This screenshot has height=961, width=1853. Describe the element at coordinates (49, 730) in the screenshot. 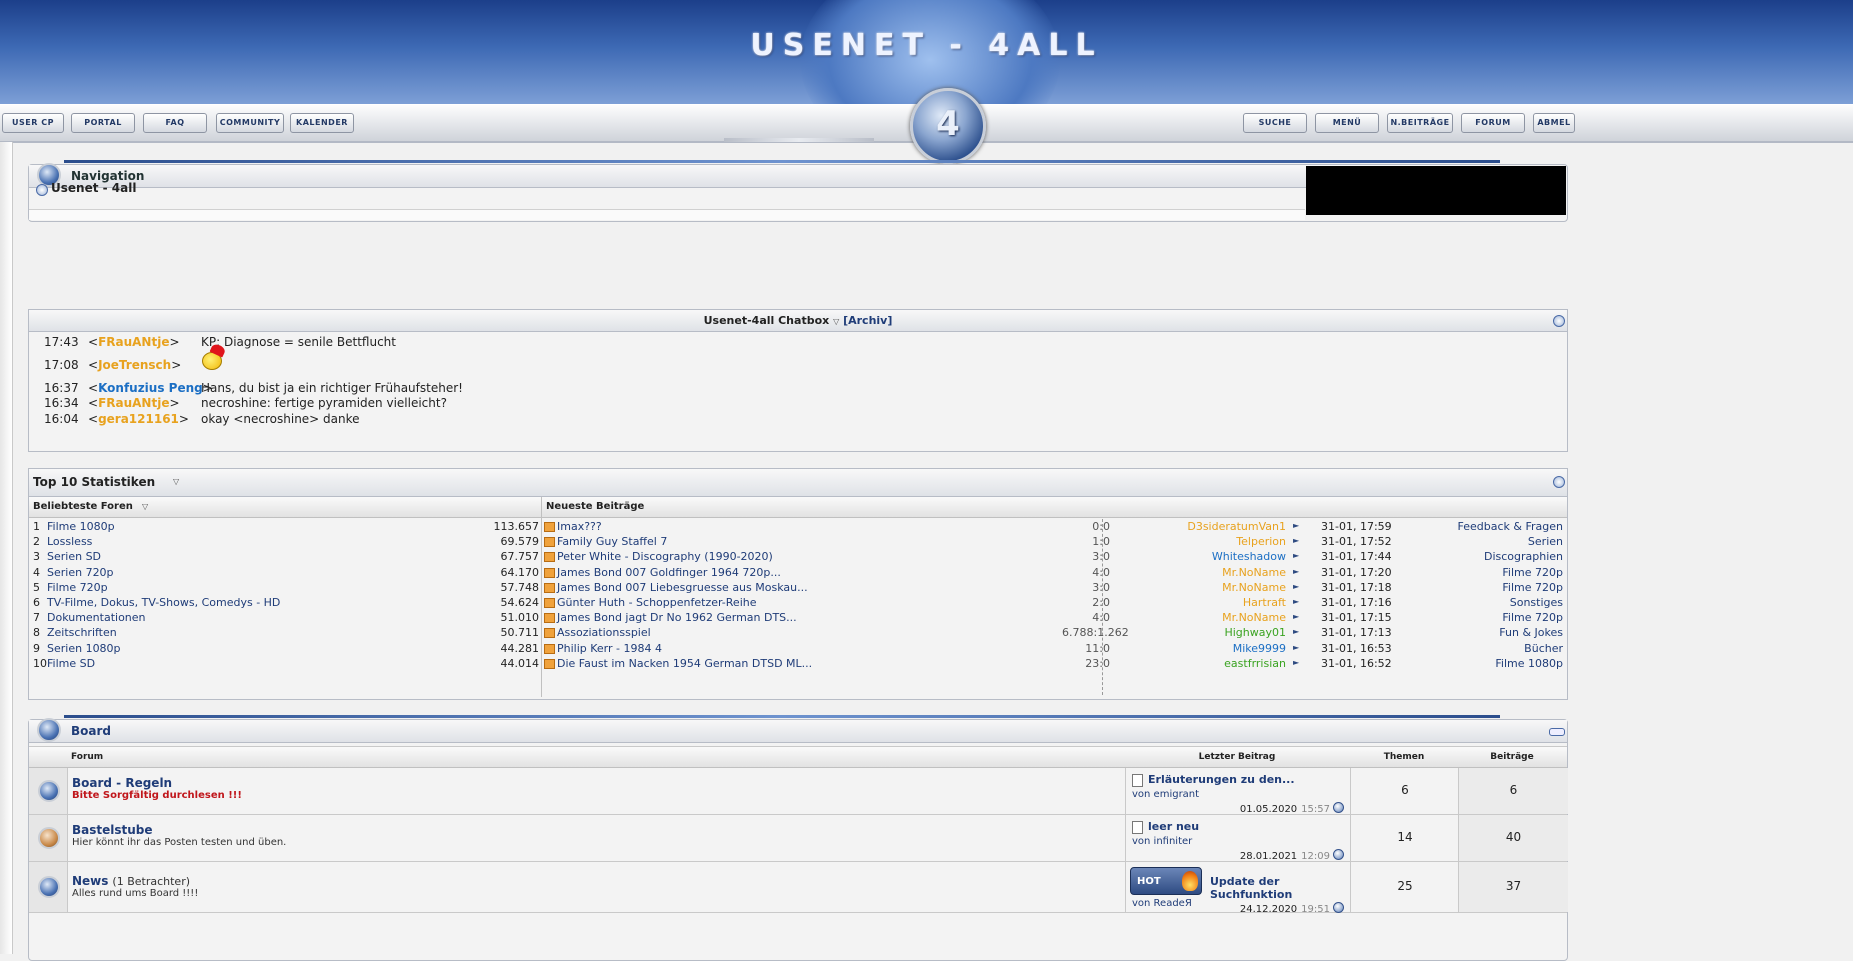

I see `board-collapse-icon` at that location.